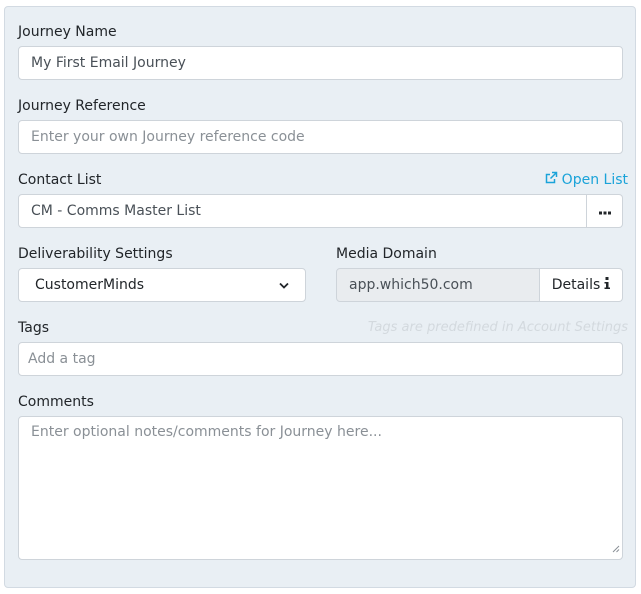  I want to click on details-button: Details, so click(581, 285).